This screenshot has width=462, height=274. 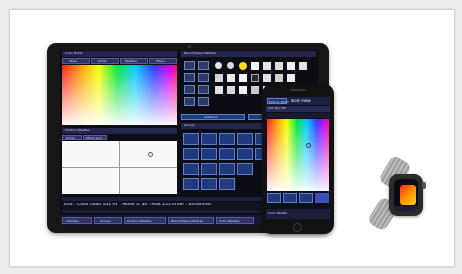 What do you see at coordinates (229, 221) in the screenshot?
I see `tab-label: Color Palettes` at bounding box center [229, 221].